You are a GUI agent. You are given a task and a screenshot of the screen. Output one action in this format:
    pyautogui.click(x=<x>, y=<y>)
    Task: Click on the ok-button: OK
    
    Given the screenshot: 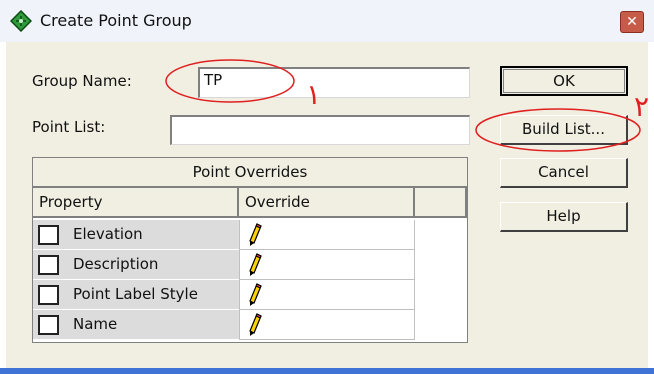 What is the action you would take?
    pyautogui.click(x=564, y=81)
    